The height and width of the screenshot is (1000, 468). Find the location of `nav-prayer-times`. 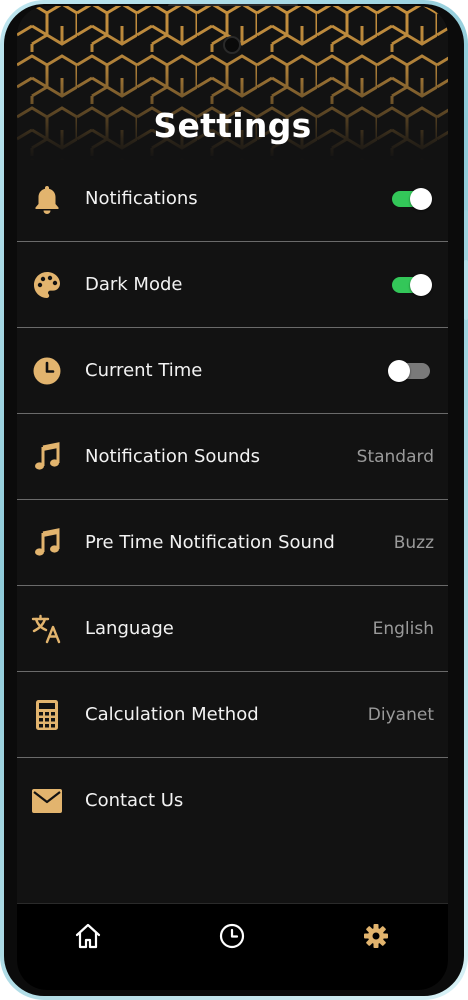

nav-prayer-times is located at coordinates (232, 936).